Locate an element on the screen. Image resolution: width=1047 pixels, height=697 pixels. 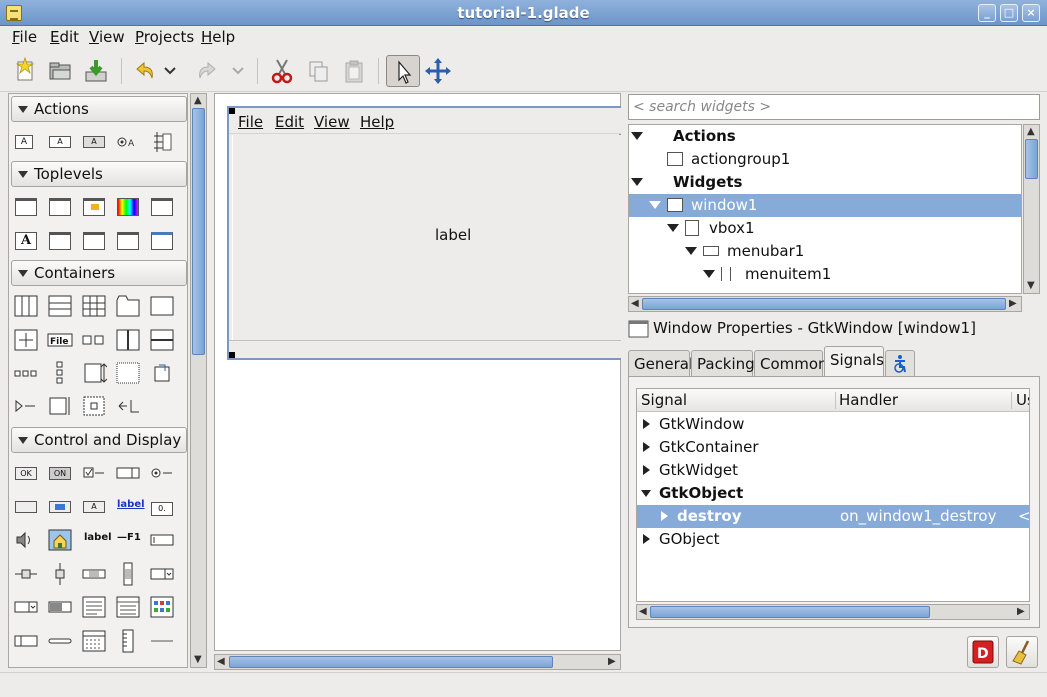
layout-icon is located at coordinates (94, 373).